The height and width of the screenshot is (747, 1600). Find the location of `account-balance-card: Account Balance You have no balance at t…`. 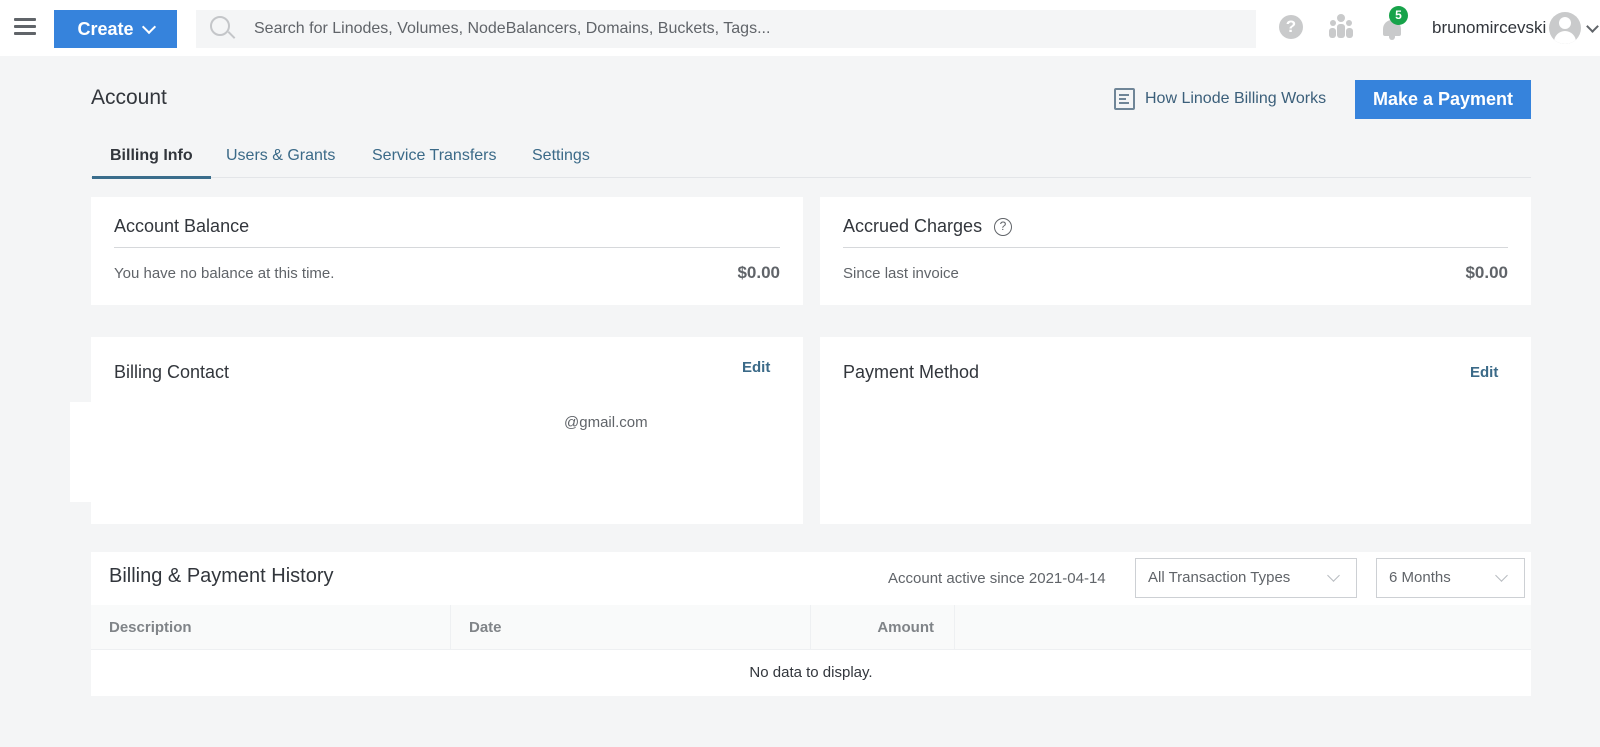

account-balance-card: Account Balance You have no balance at t… is located at coordinates (447, 251).